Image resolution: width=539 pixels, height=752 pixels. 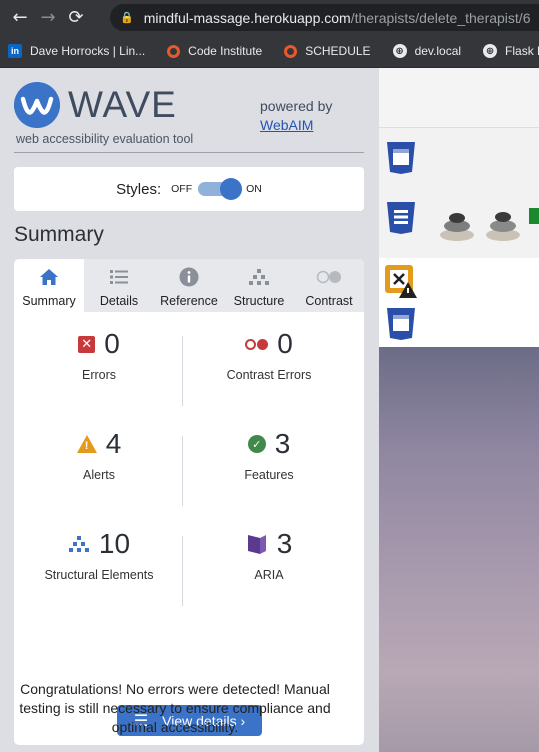 I want to click on alerts-label: Alerts, so click(x=99, y=475).